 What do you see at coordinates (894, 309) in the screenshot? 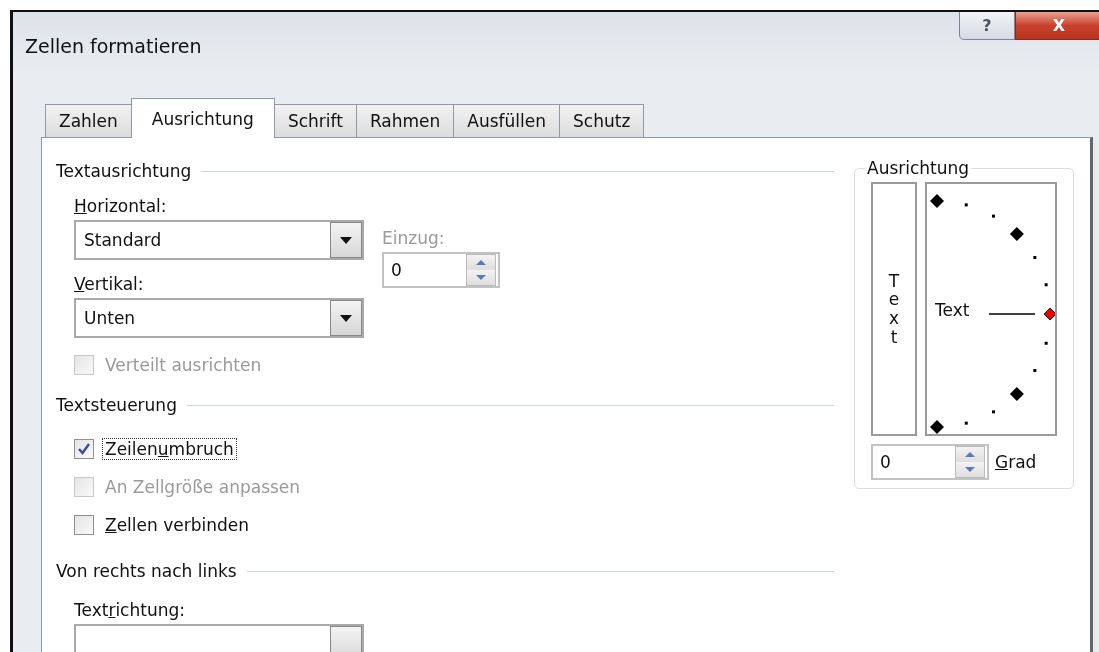
I see `vertical-text-button: Text` at bounding box center [894, 309].